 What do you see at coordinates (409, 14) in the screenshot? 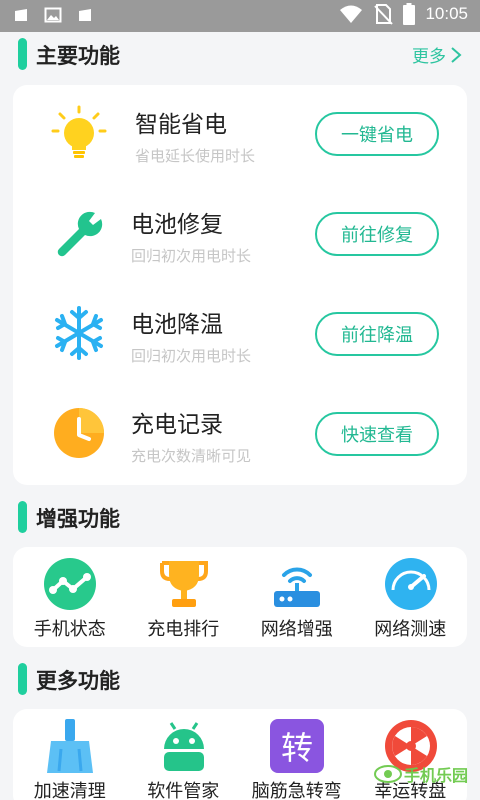
I see `battery-icon` at bounding box center [409, 14].